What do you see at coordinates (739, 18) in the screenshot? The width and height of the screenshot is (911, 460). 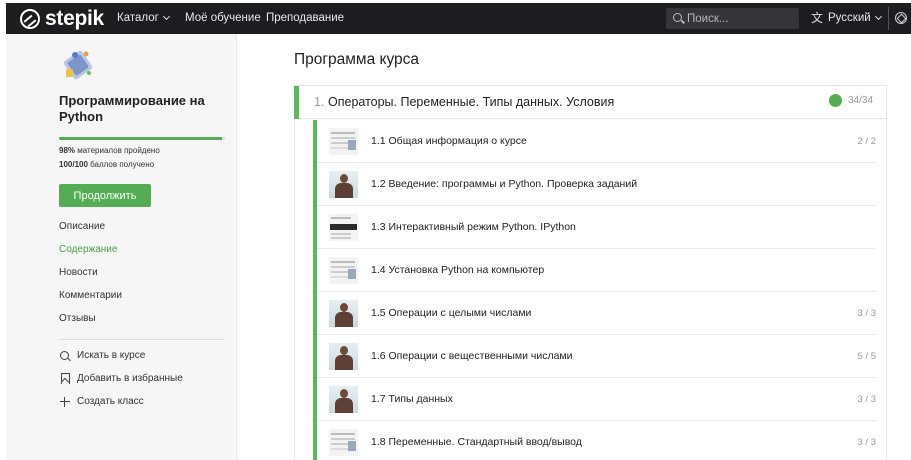 I see `search-input` at bounding box center [739, 18].